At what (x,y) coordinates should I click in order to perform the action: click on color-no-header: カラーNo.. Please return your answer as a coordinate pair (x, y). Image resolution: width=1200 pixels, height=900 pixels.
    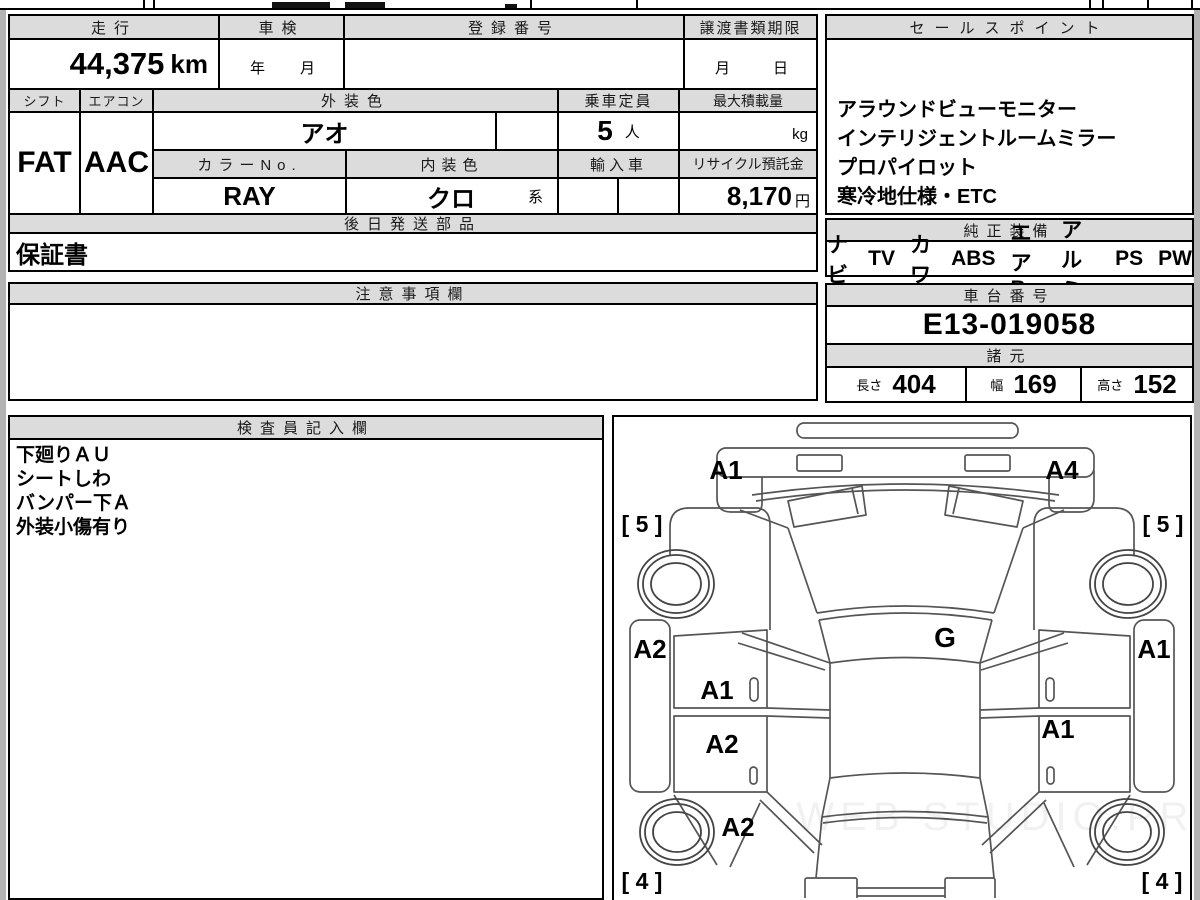
    Looking at the image, I should click on (249, 164).